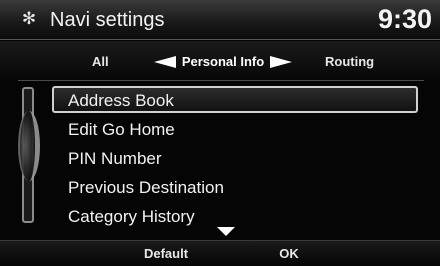 This screenshot has width=440, height=266. What do you see at coordinates (404, 19) in the screenshot?
I see `clock: 9:30` at bounding box center [404, 19].